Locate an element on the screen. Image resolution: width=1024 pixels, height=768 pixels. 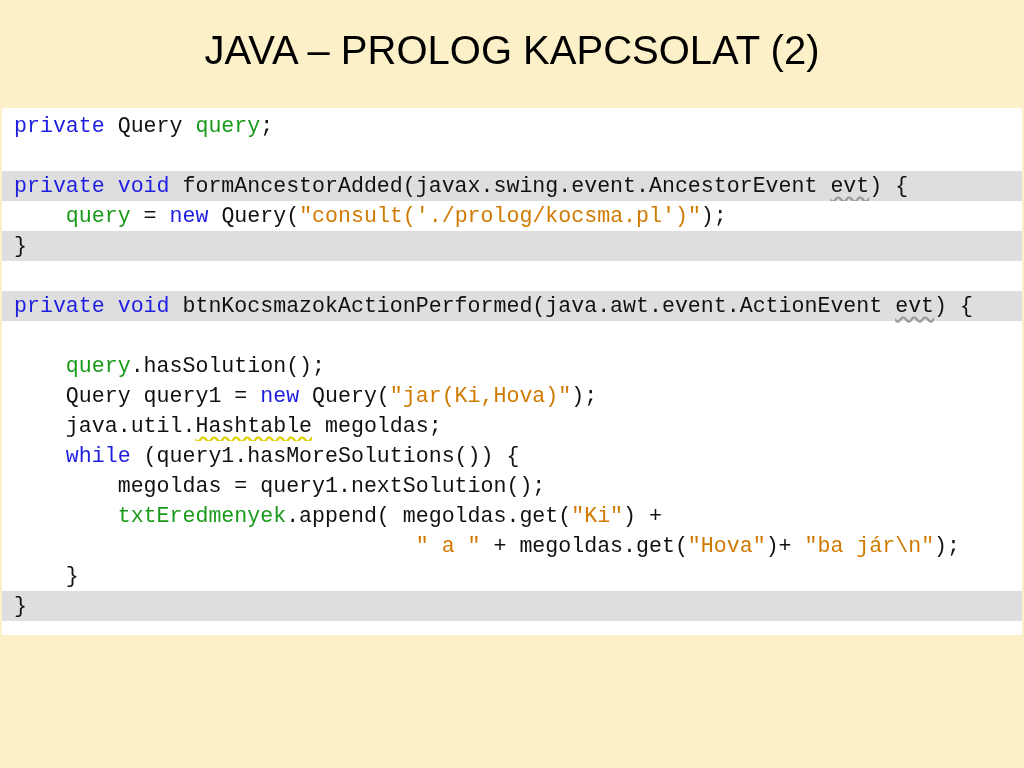
code-line: Query query1 = new Query("jar(Ki,Hova)"); is located at coordinates (331, 396).